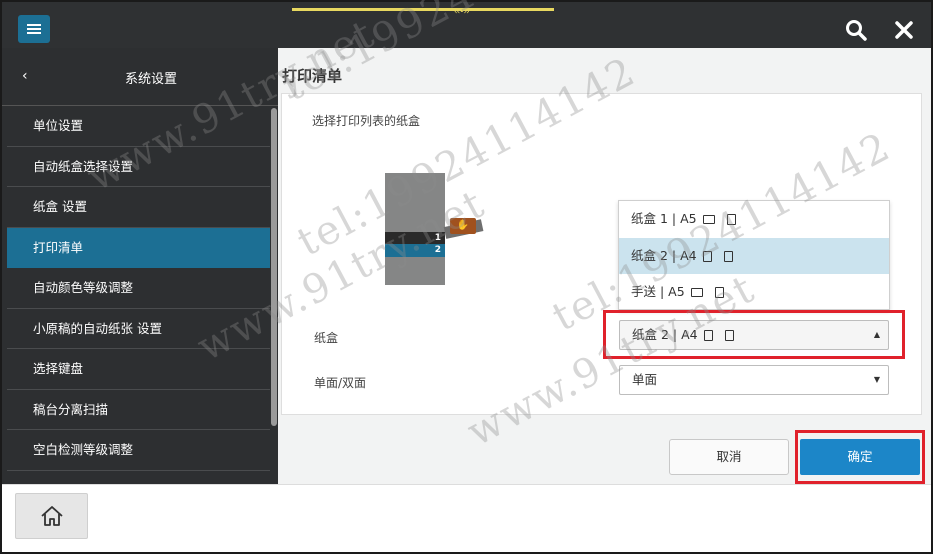 The width and height of the screenshot is (933, 554). I want to click on sidebar-scrollbar-thumb, so click(274, 267).